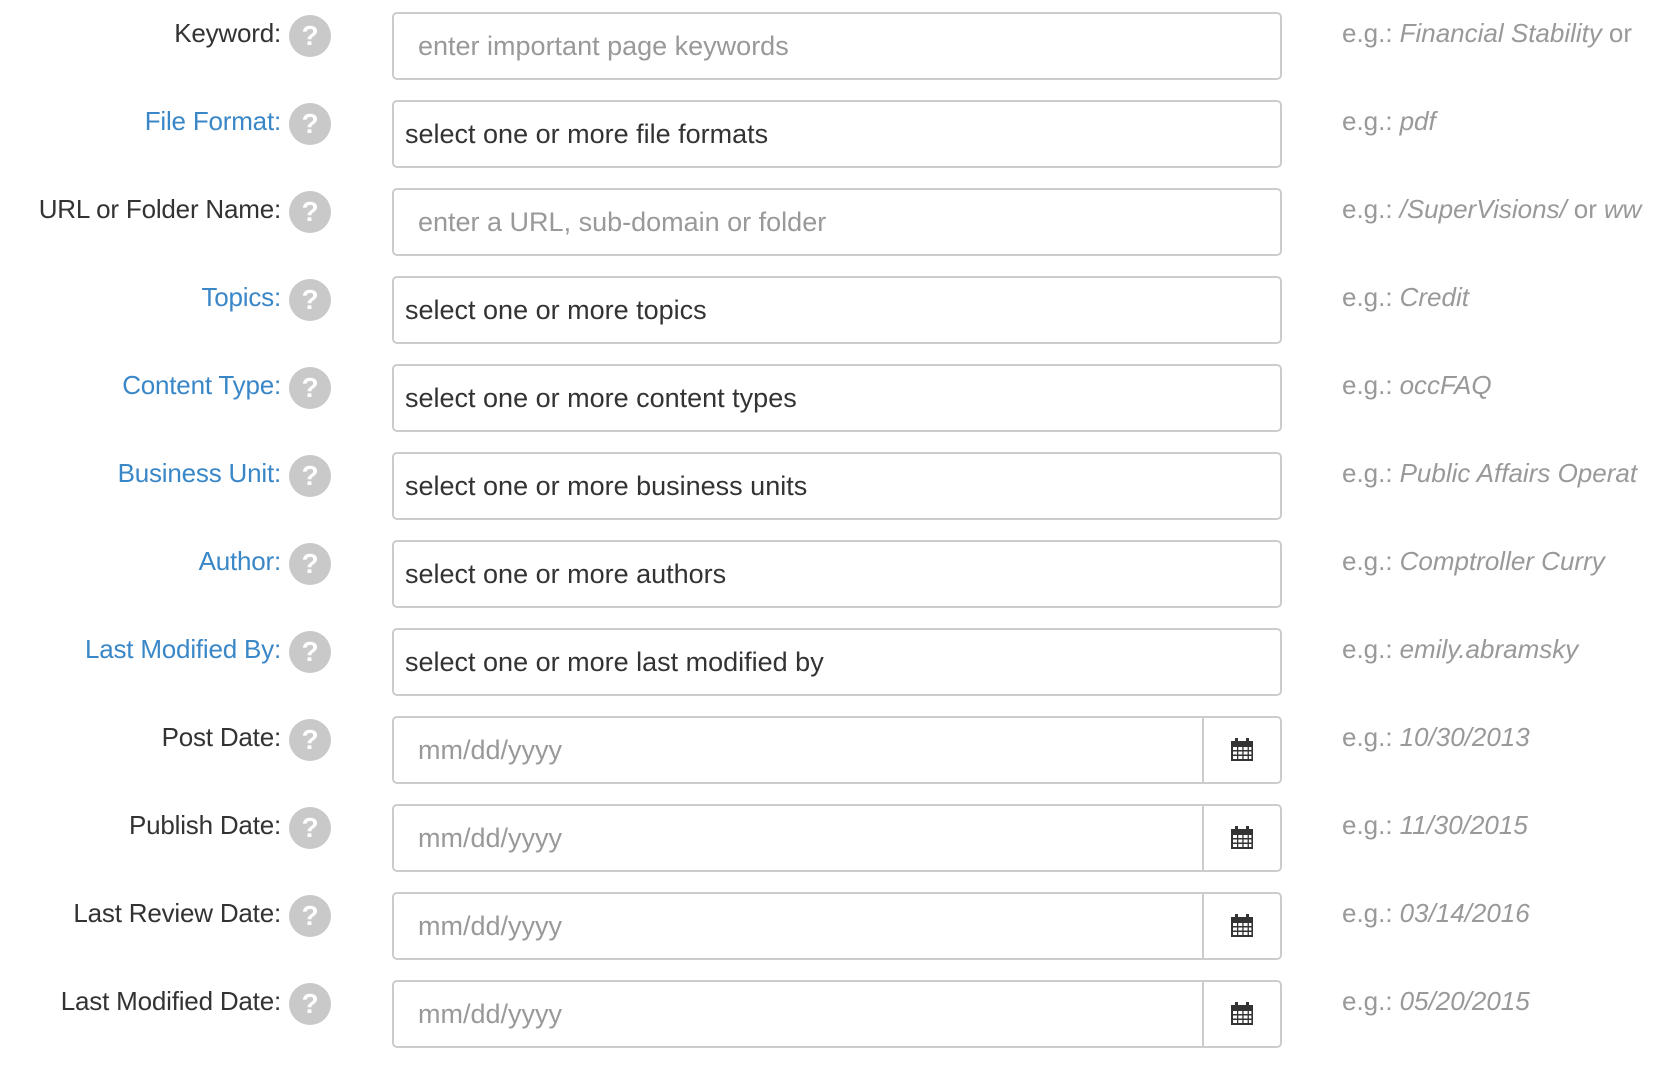 The image size is (1676, 1068). Describe the element at coordinates (837, 310) in the screenshot. I see `multi-select-input: select one or more topics` at that location.